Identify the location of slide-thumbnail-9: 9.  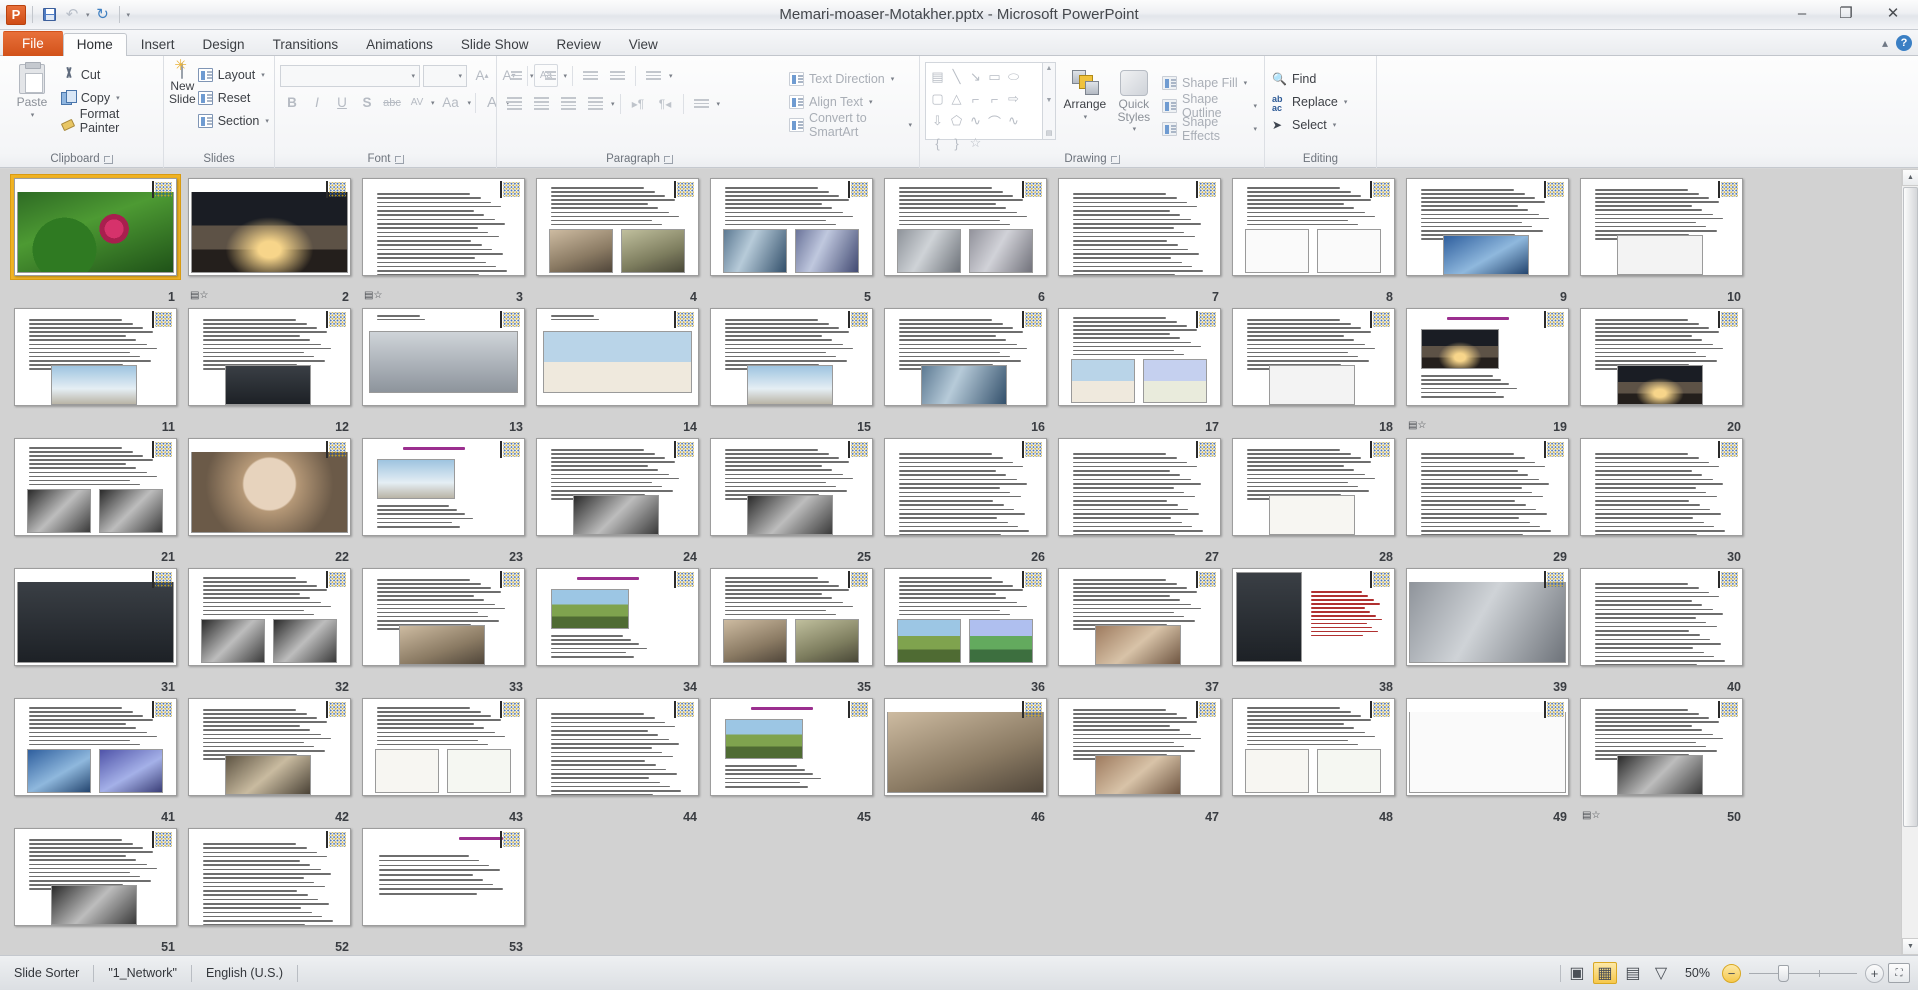
(1487, 240).